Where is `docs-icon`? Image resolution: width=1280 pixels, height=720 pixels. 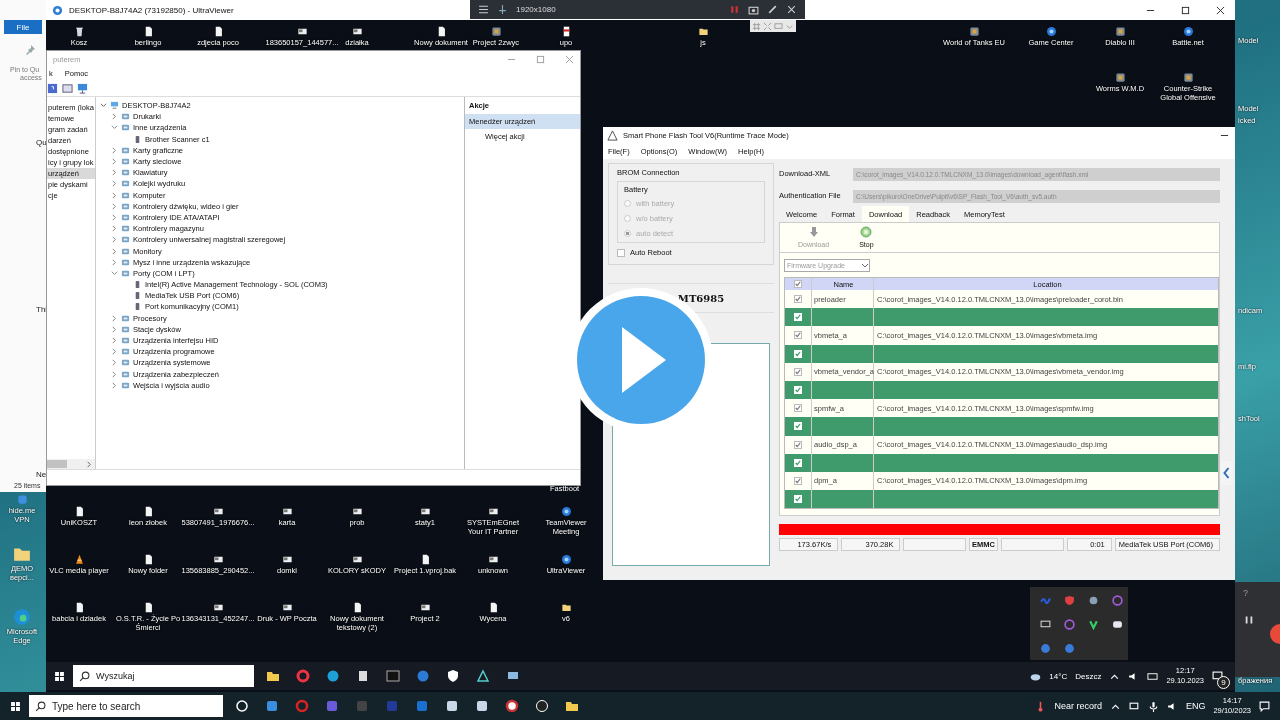
docs-icon is located at coordinates (363, 676).